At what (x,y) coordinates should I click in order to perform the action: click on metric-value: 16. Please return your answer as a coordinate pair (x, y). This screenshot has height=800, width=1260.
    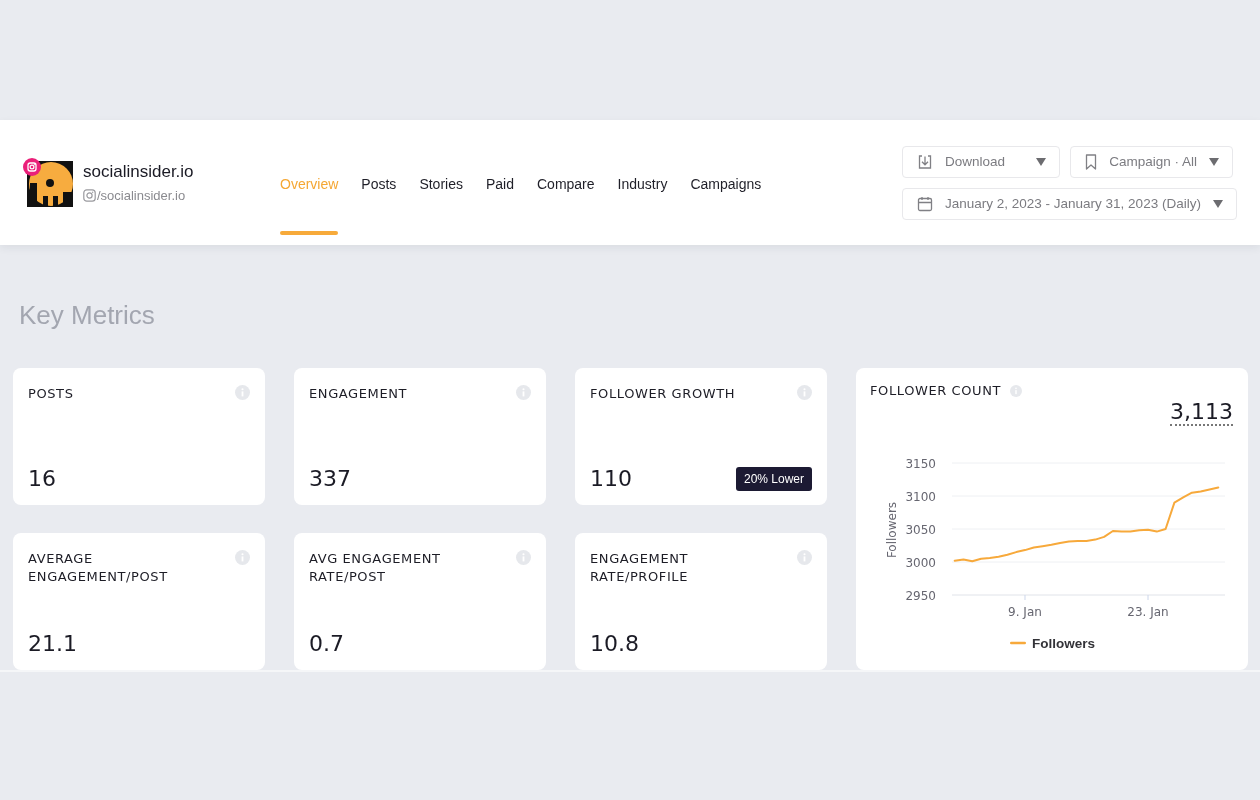
    Looking at the image, I should click on (42, 479).